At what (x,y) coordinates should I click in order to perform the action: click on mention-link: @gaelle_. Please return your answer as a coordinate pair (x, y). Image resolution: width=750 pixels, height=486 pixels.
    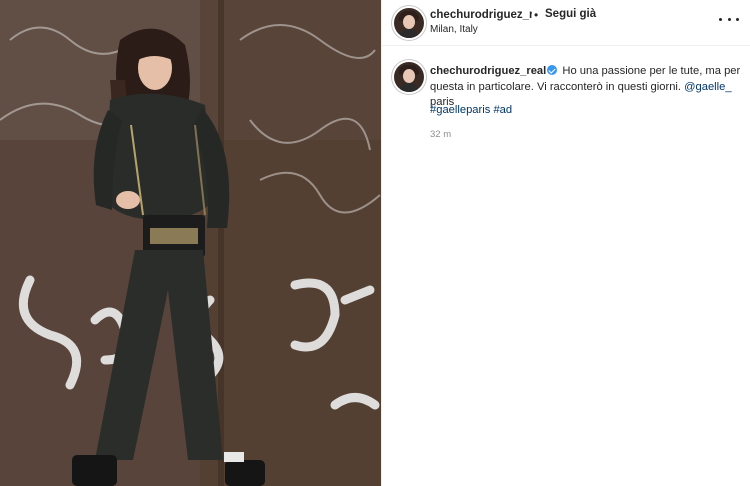
    Looking at the image, I should click on (707, 87).